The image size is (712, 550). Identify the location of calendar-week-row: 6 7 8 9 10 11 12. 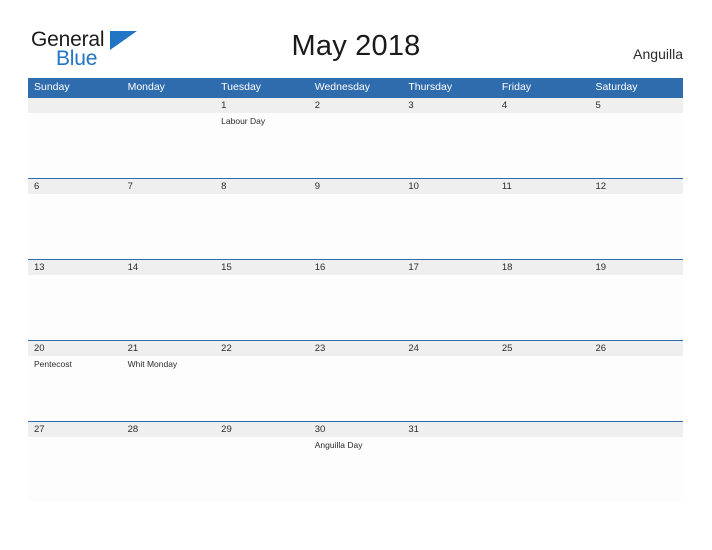
(356, 218).